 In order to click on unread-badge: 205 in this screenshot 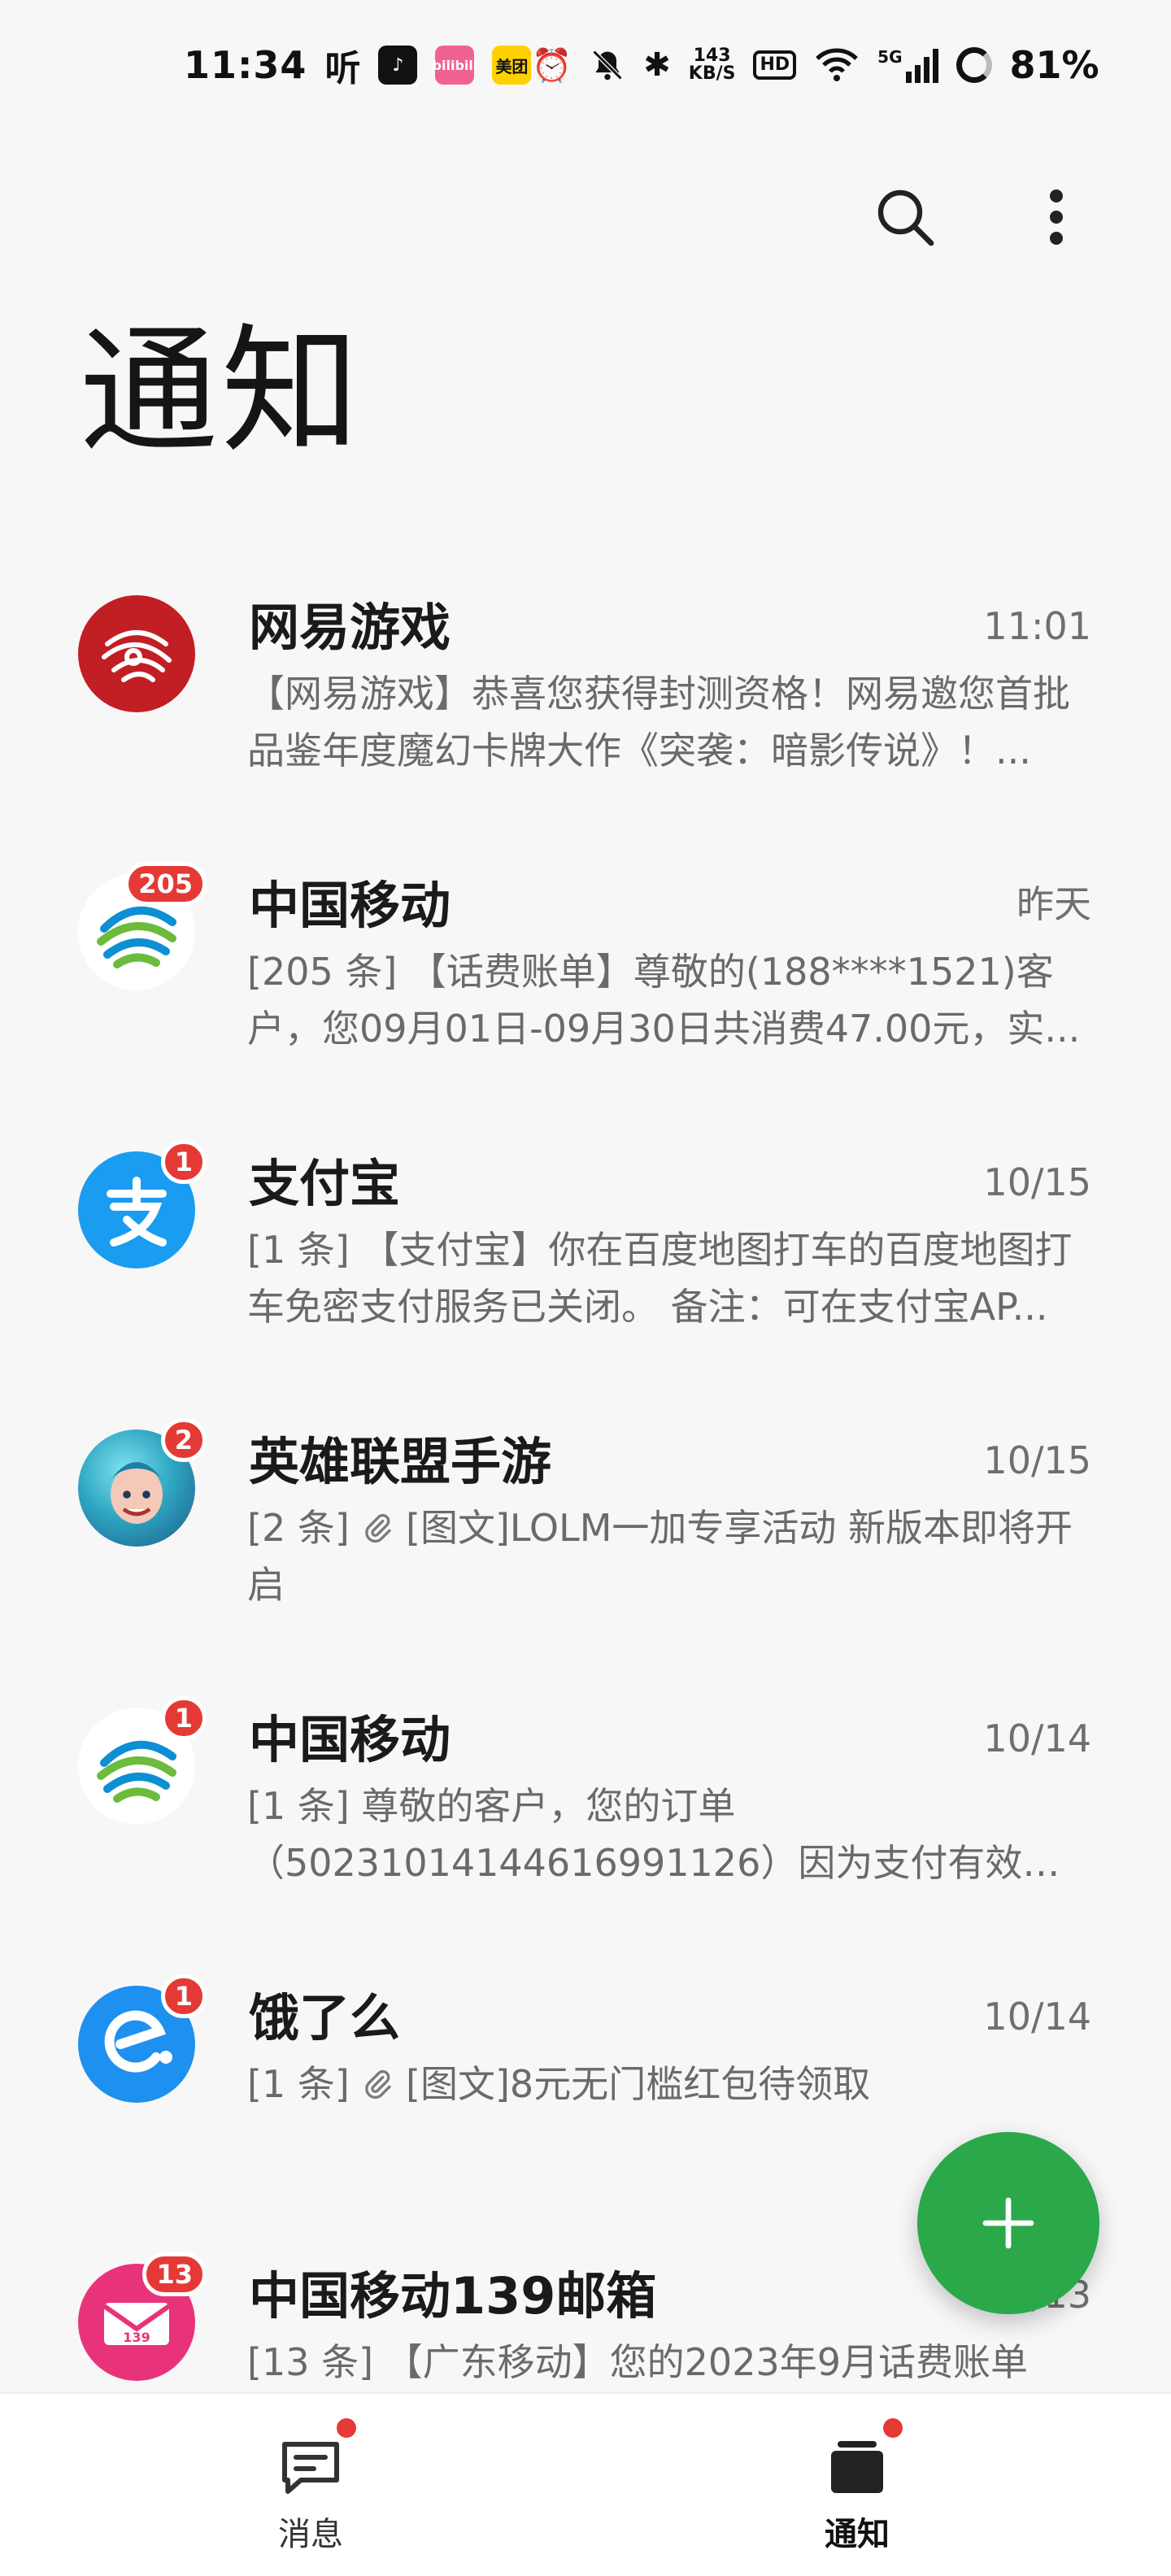, I will do `click(166, 884)`.